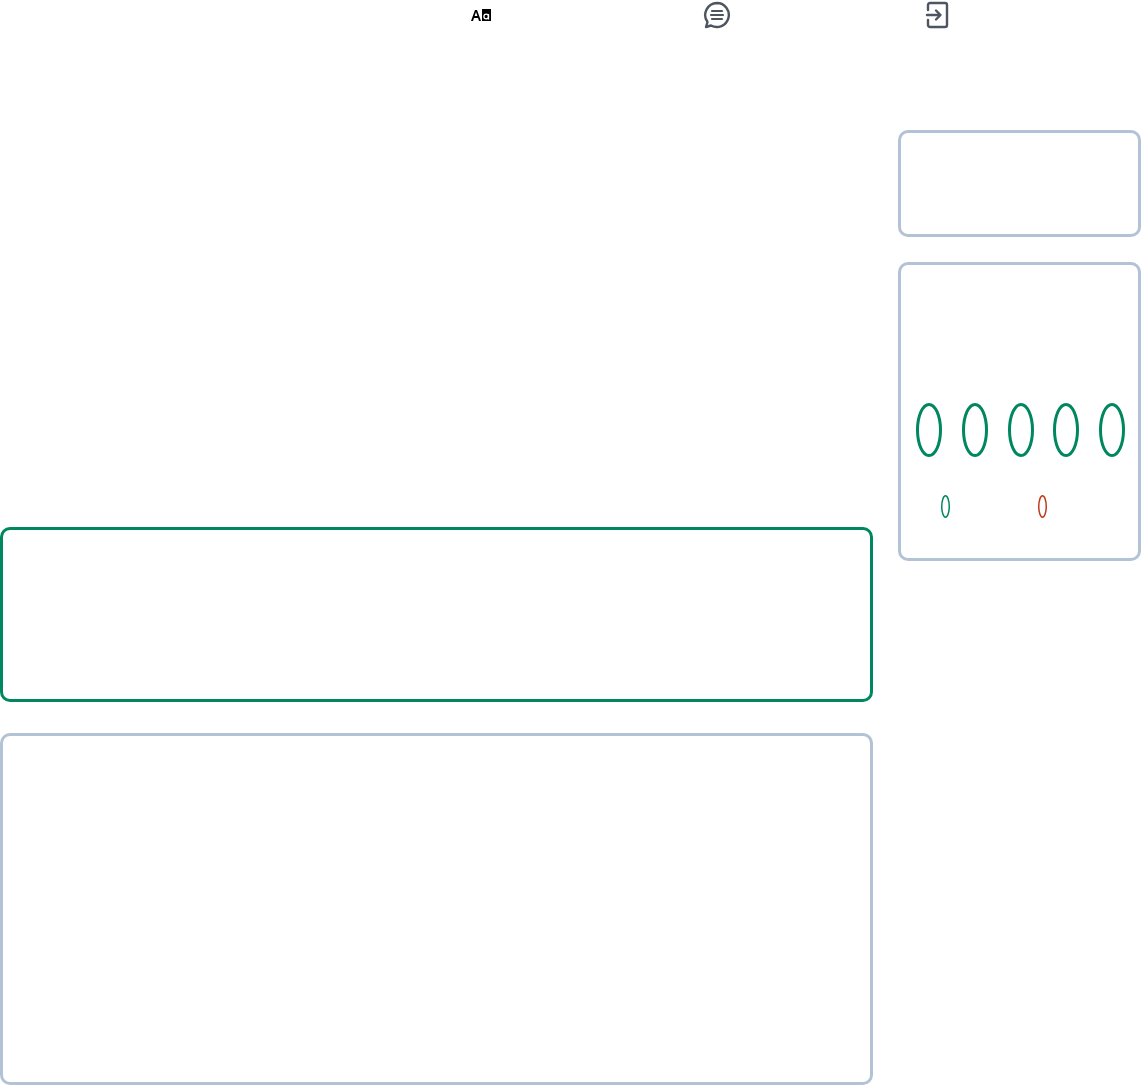 This screenshot has height=1088, width=1144. What do you see at coordinates (481, 15) in the screenshot?
I see `text-size-icon` at bounding box center [481, 15].